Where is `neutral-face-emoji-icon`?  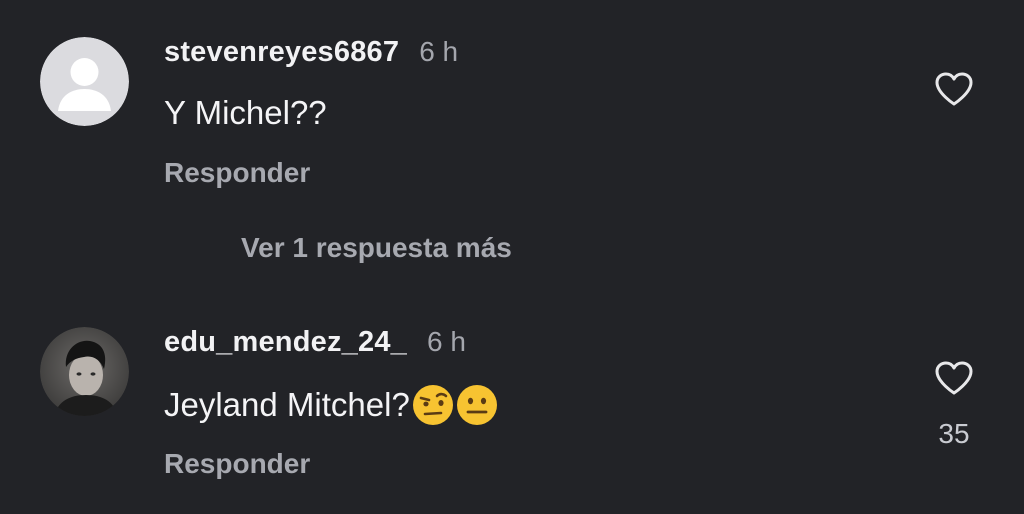 neutral-face-emoji-icon is located at coordinates (477, 405).